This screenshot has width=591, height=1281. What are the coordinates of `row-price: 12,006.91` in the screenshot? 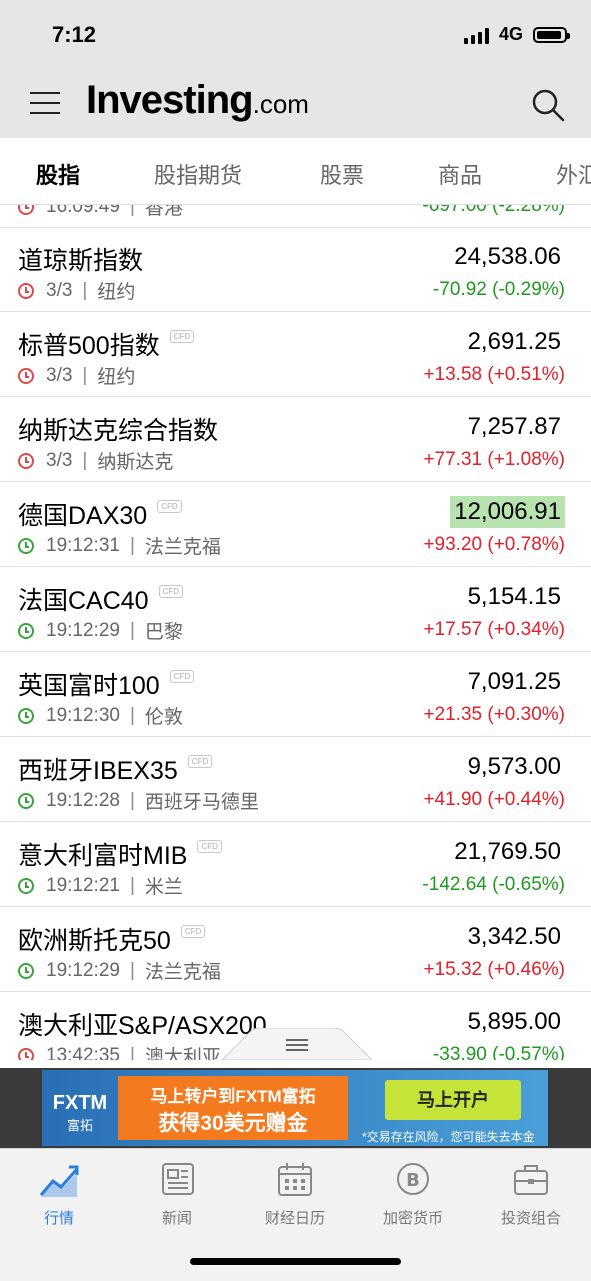 It's located at (507, 512).